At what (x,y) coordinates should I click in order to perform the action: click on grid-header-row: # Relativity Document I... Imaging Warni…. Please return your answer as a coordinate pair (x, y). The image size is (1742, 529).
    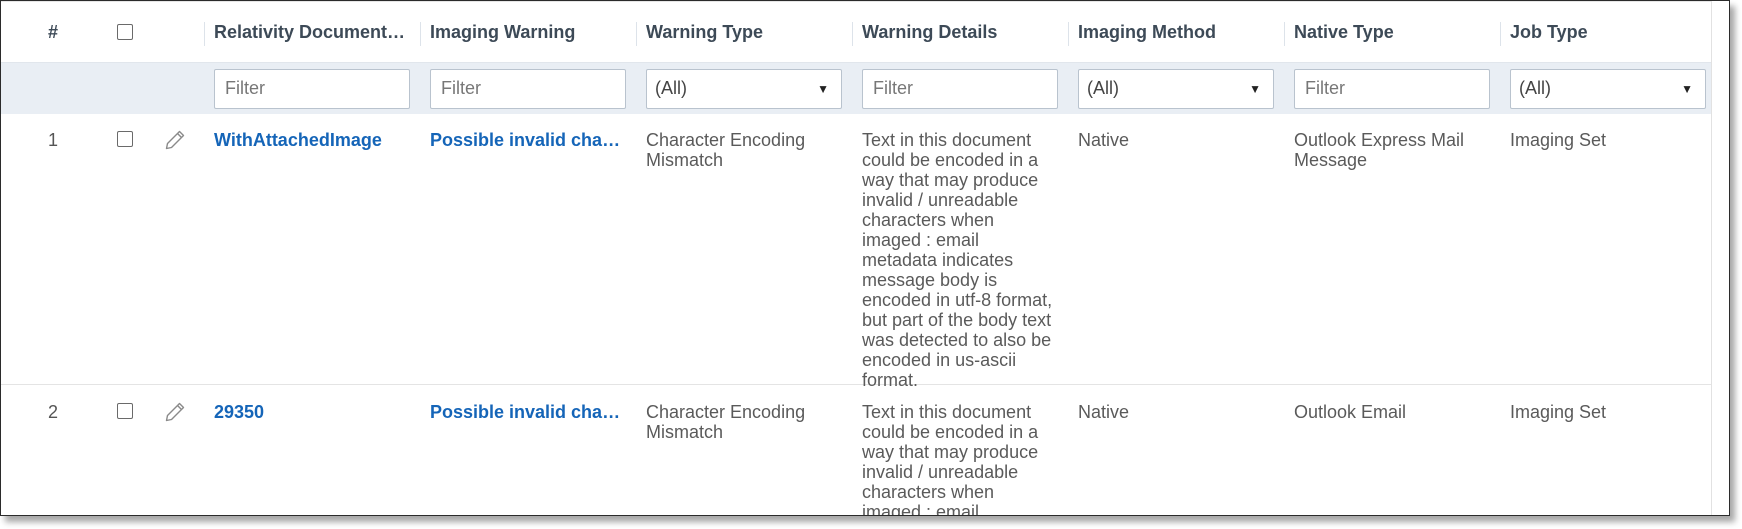
    Looking at the image, I should click on (857, 32).